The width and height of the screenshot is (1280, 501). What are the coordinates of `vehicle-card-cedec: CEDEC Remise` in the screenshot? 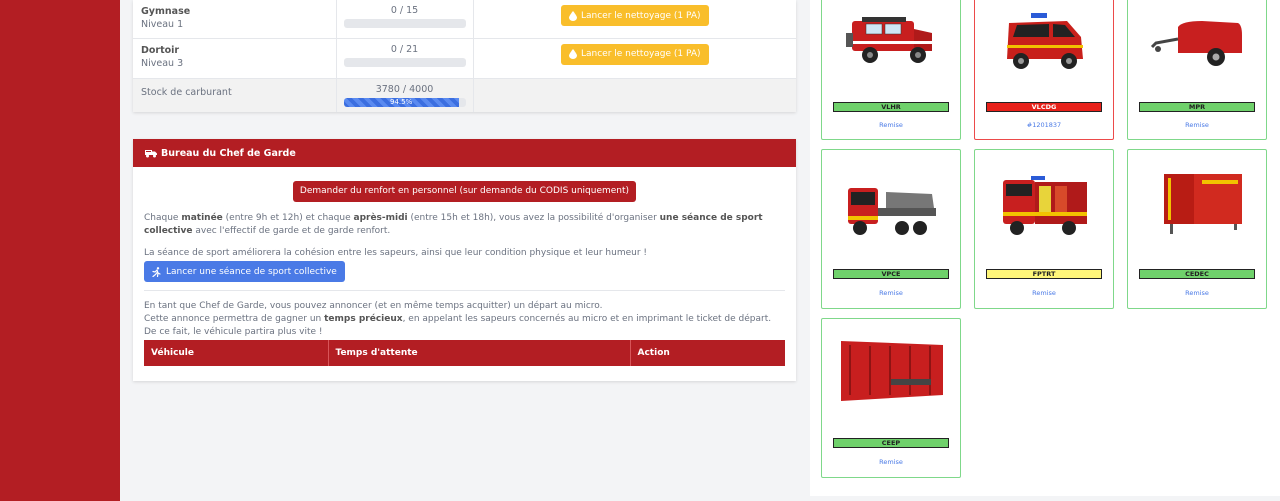 It's located at (1197, 229).